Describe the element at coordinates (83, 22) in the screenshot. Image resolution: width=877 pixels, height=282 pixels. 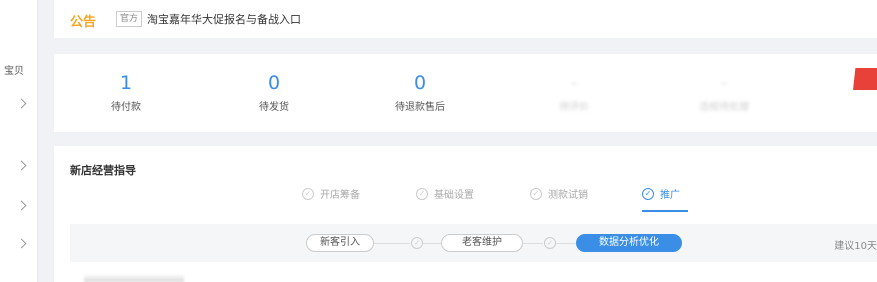
I see `notice-title: 公告` at that location.